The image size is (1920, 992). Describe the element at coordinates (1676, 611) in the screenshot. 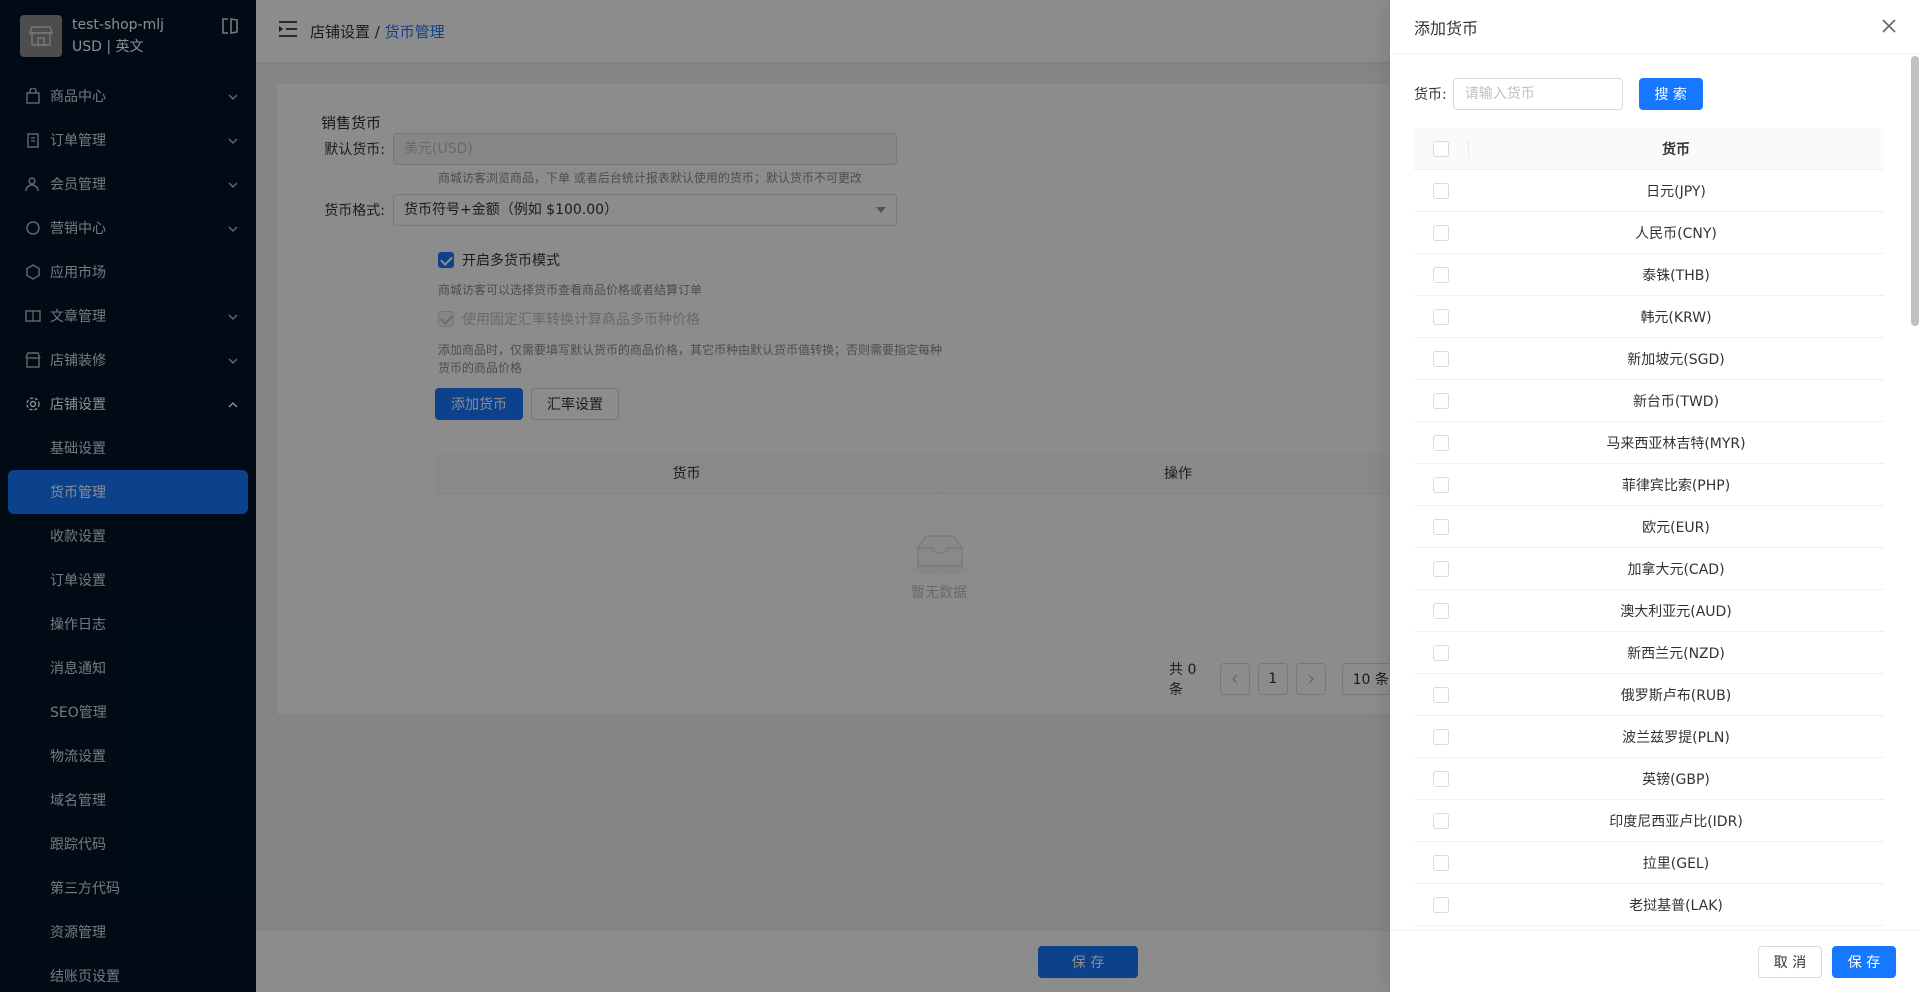

I see `currency-name: 澳大利亚元(AUD)` at that location.